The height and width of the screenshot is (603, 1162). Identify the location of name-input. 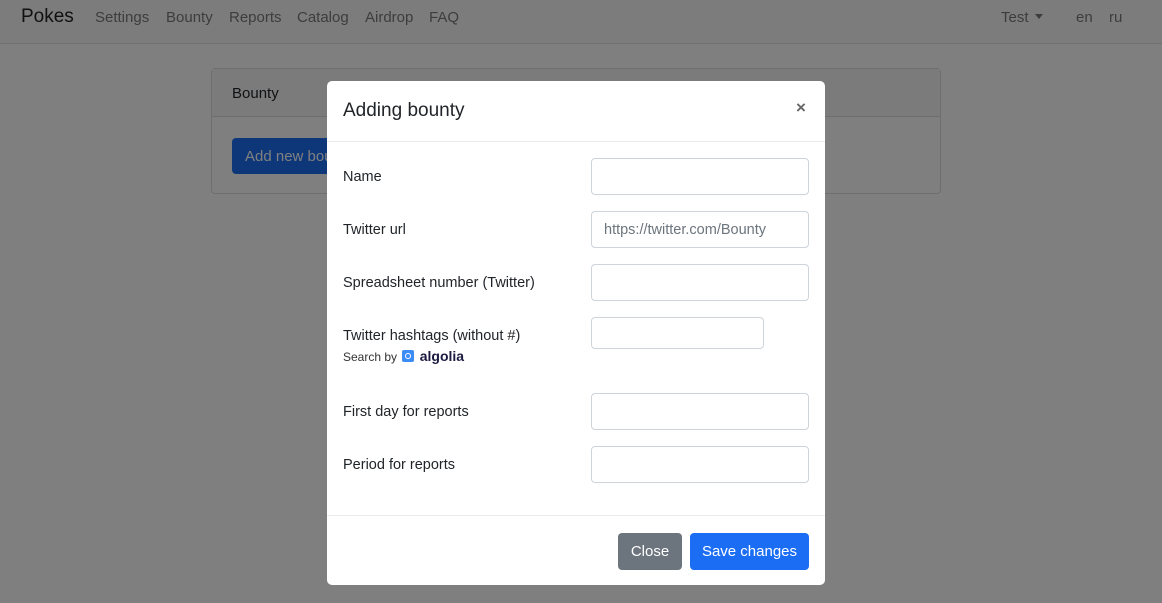
(700, 176).